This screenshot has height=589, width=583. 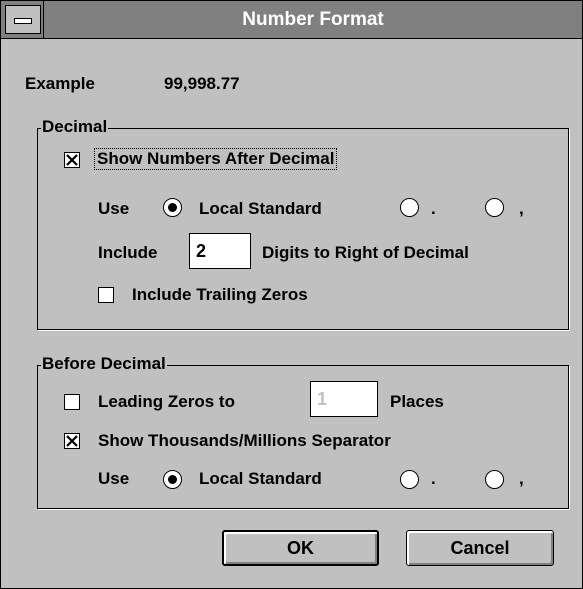 I want to click on example-value: 99,998.77, so click(x=202, y=83).